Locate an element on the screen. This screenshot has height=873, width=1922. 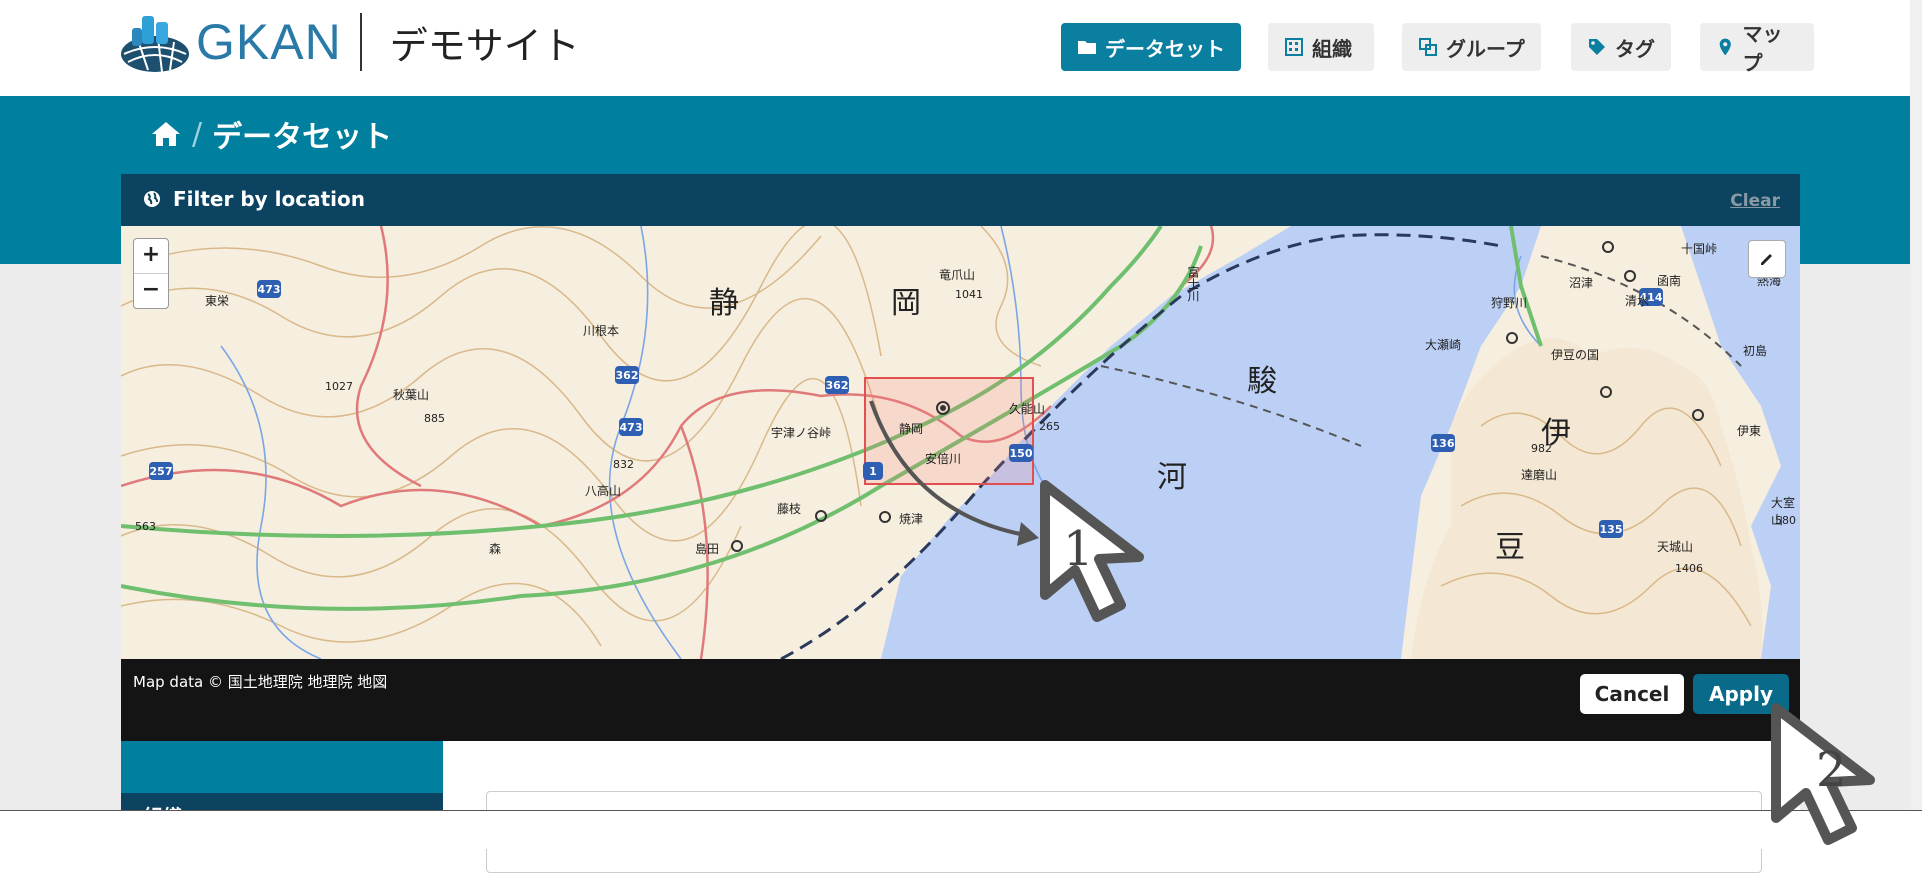
svg-text: 1 is located at coordinates (1078, 549).